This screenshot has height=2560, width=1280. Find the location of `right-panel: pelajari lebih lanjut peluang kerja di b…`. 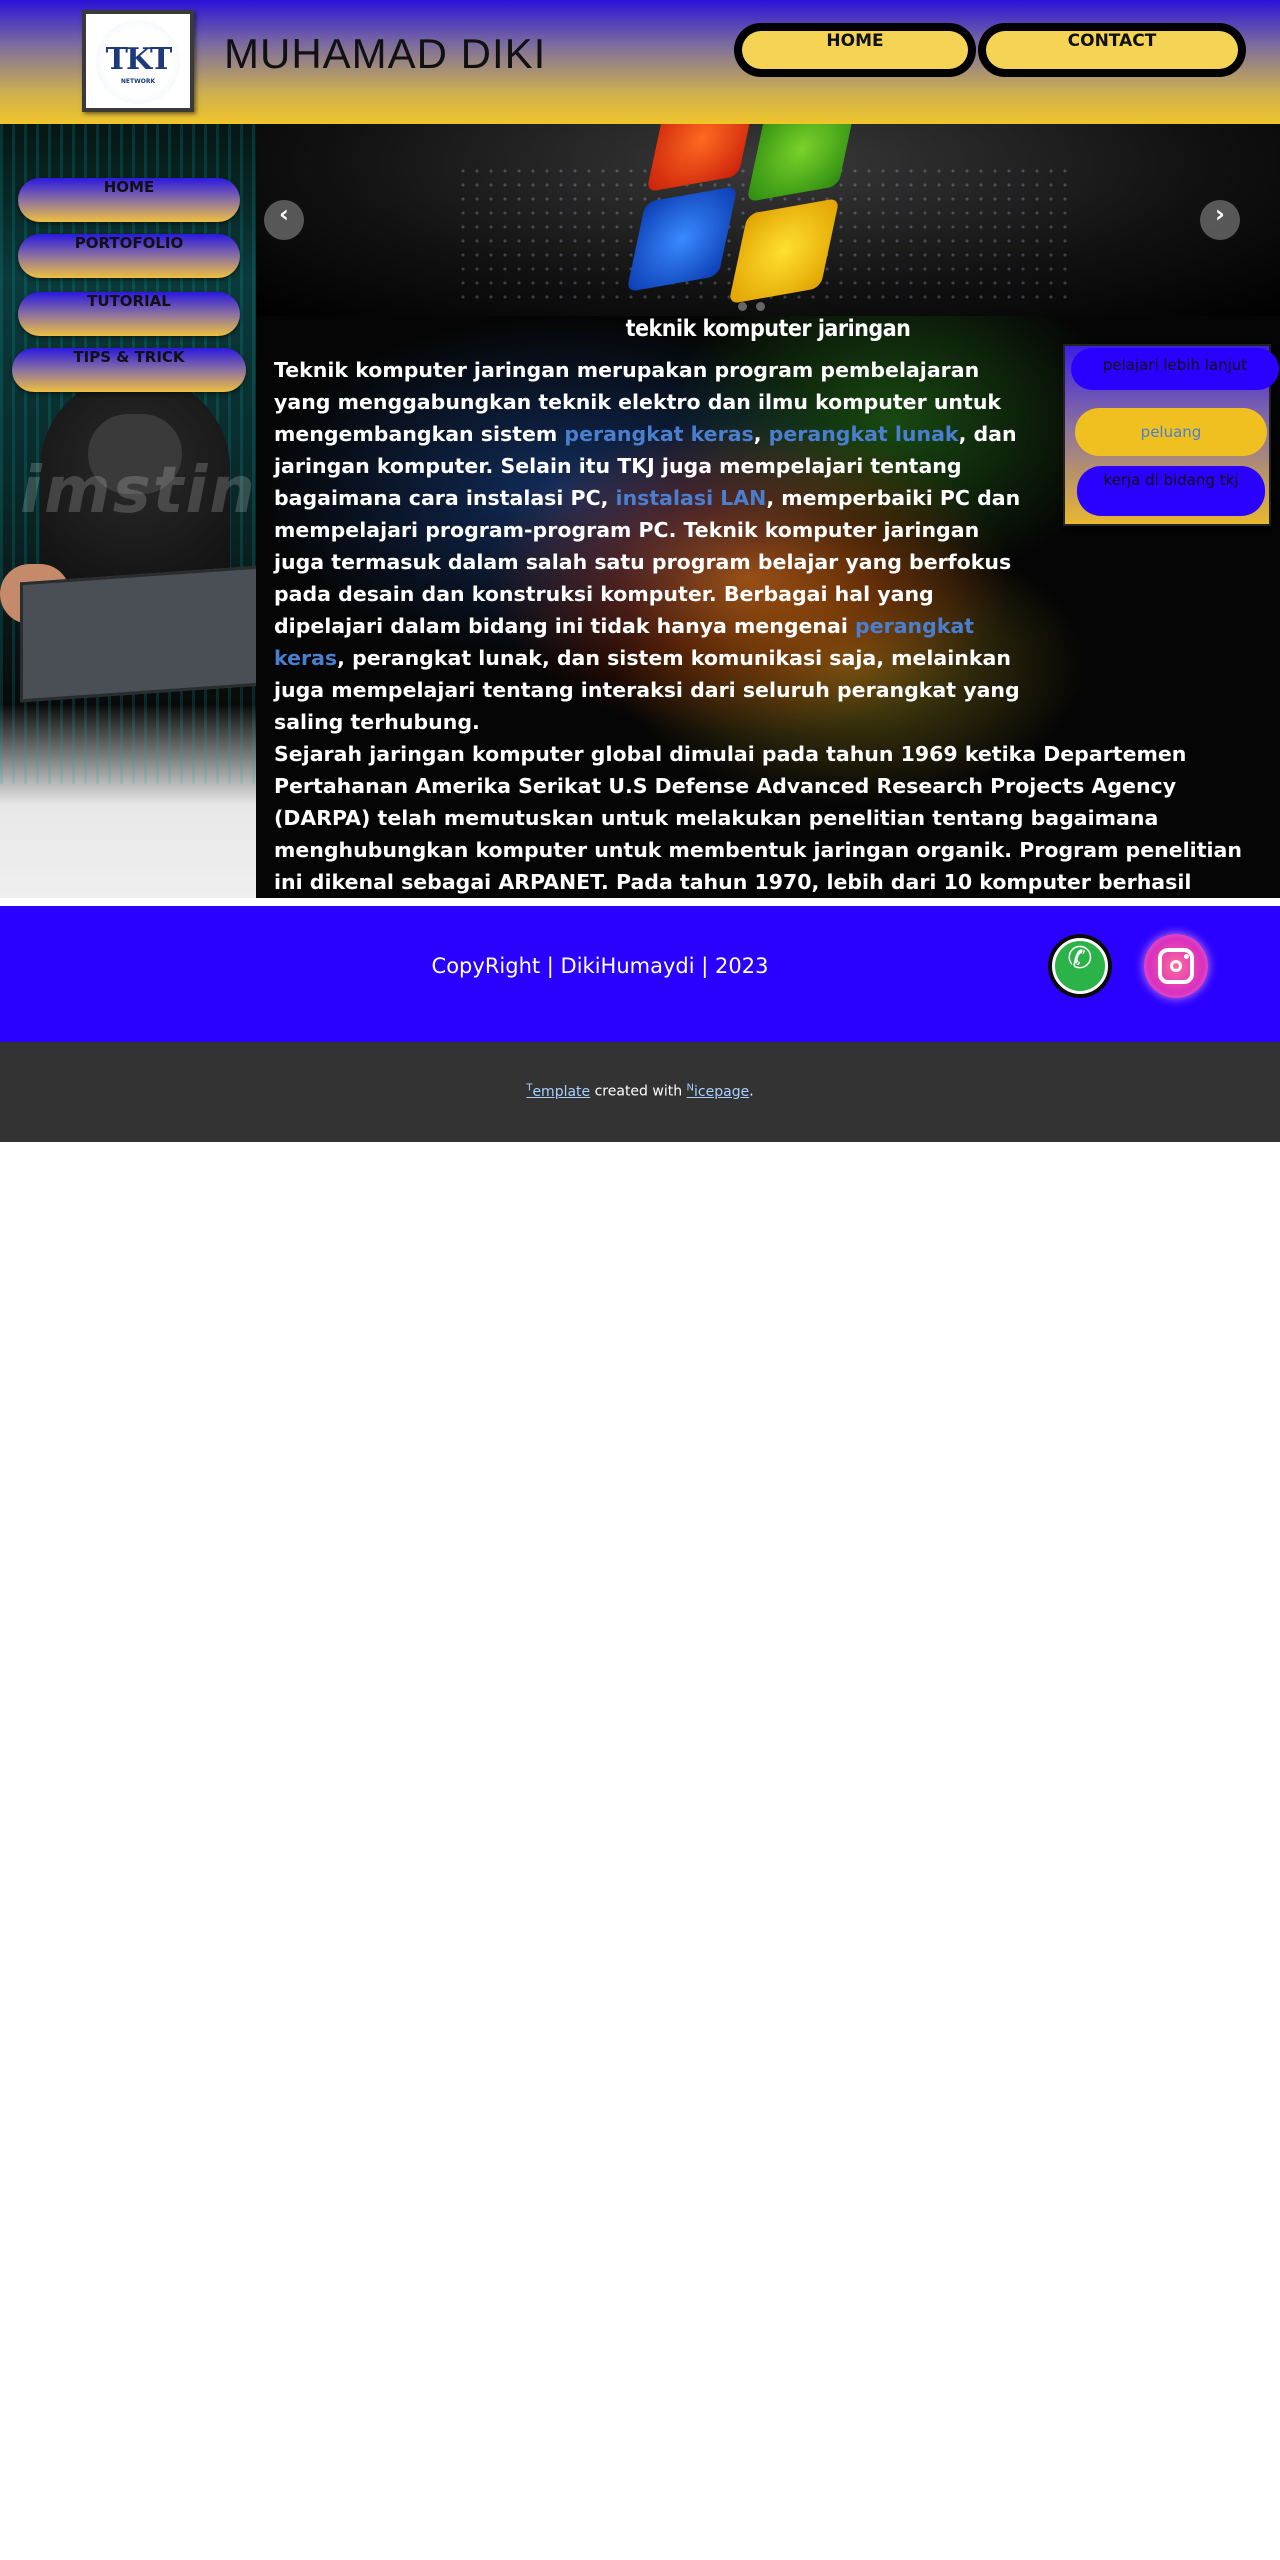

right-panel: pelajari lebih lanjut peluang kerja di b… is located at coordinates (1171, 435).